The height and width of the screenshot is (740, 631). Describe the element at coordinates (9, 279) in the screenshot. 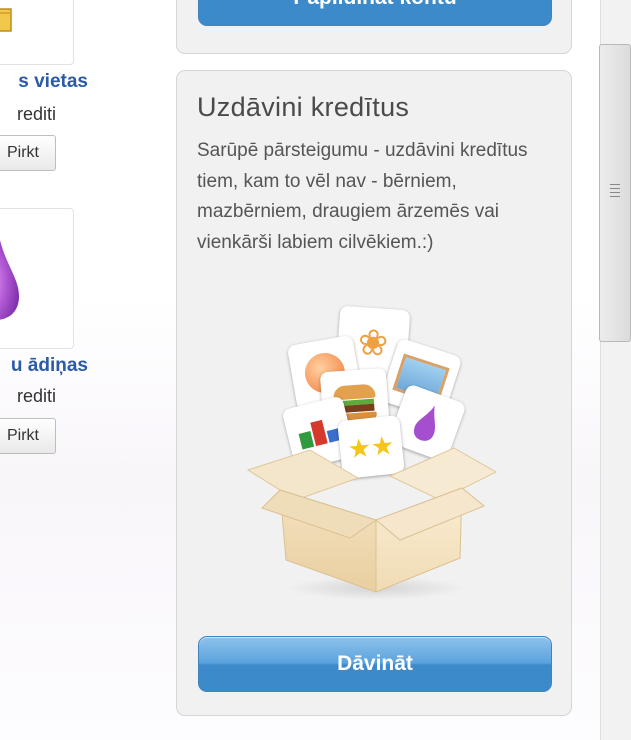

I see `purple-drop-icon` at that location.